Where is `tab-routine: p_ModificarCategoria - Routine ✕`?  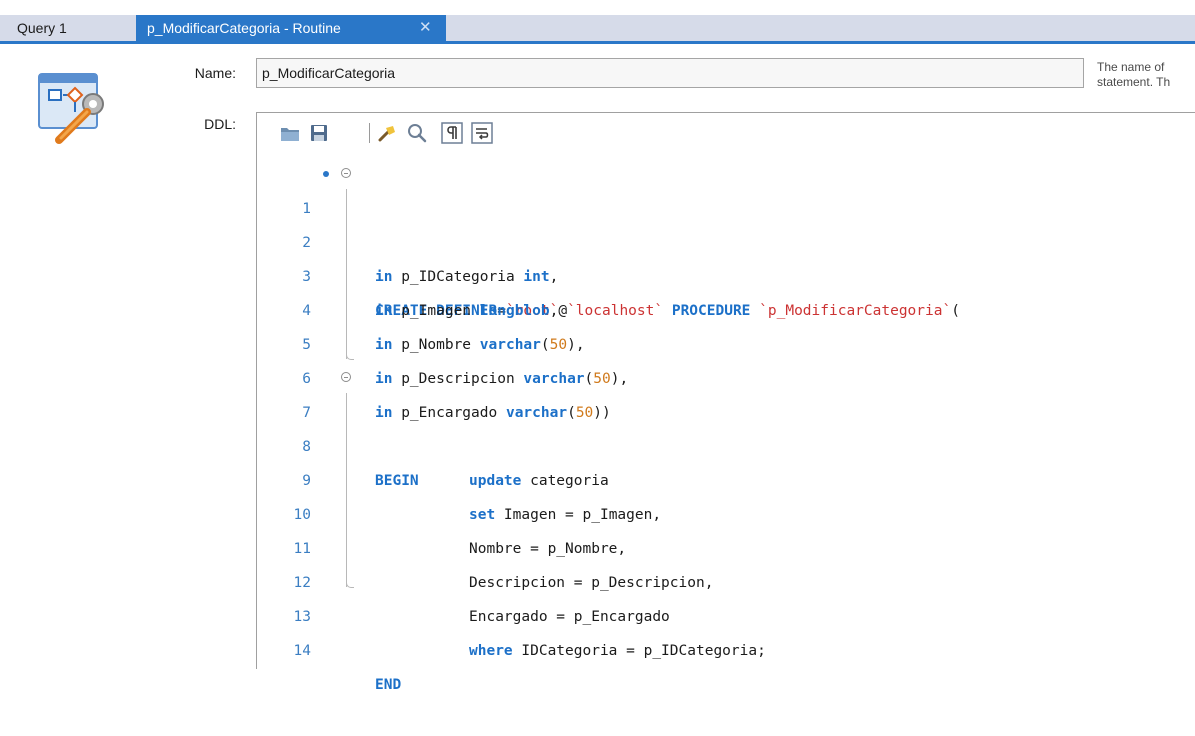 tab-routine: p_ModificarCategoria - Routine ✕ is located at coordinates (291, 28).